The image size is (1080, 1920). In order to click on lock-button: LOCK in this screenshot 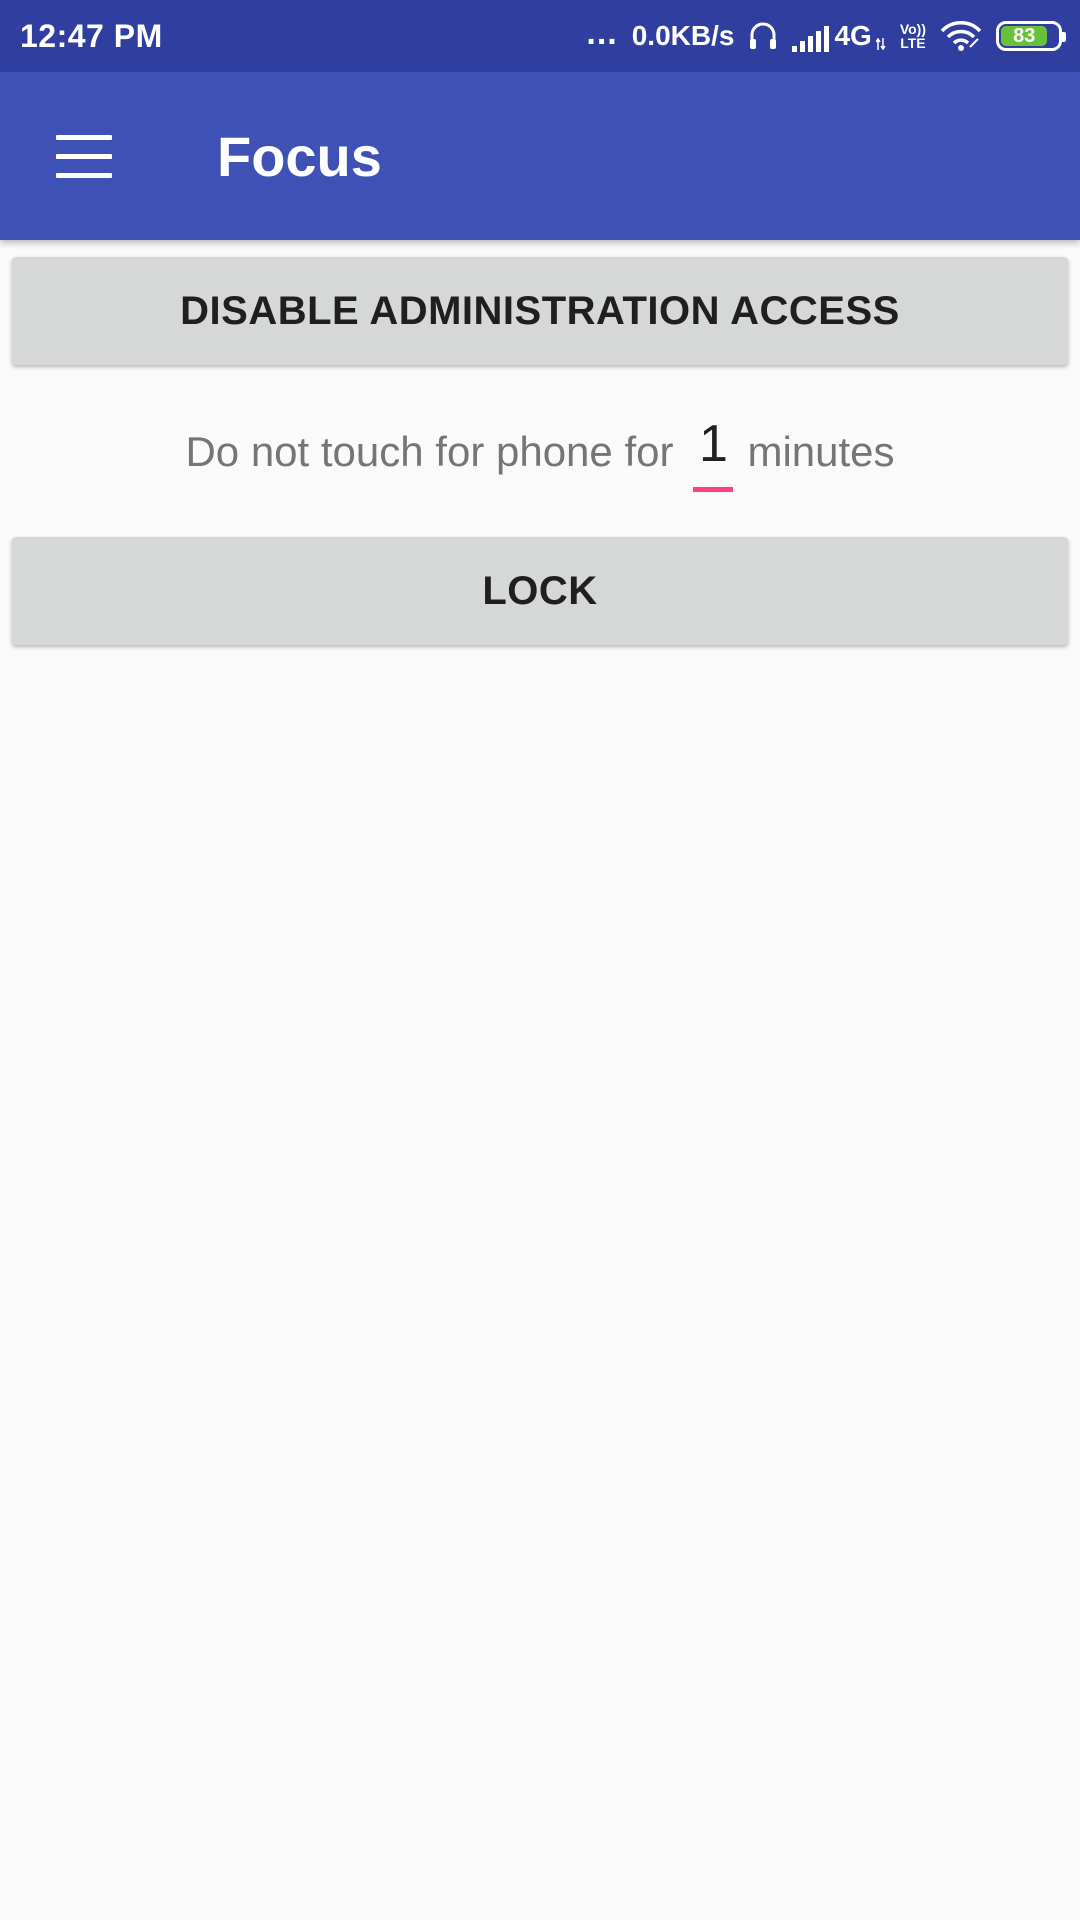, I will do `click(540, 591)`.